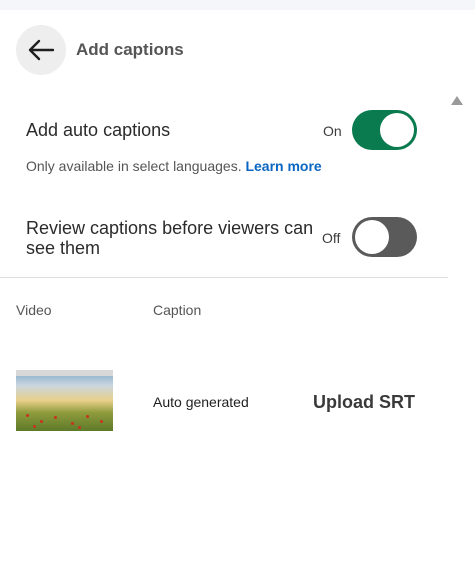 The image size is (475, 579). What do you see at coordinates (237, 5) in the screenshot?
I see `top-strip` at bounding box center [237, 5].